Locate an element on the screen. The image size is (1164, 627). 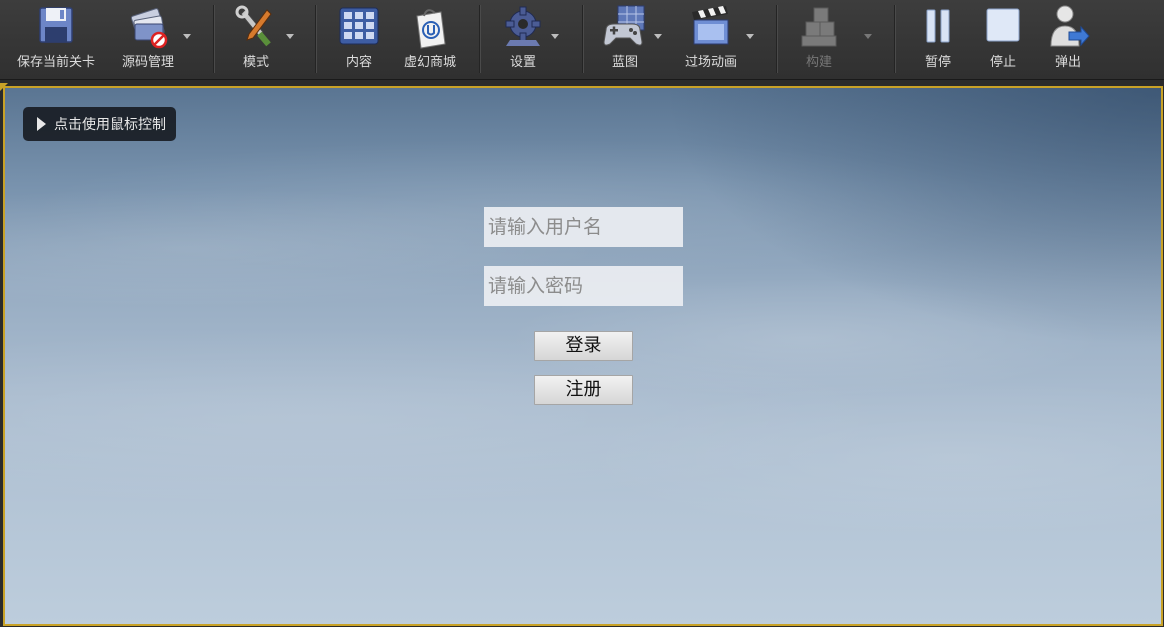
modes-dropdown-arrow is located at coordinates (290, 36).